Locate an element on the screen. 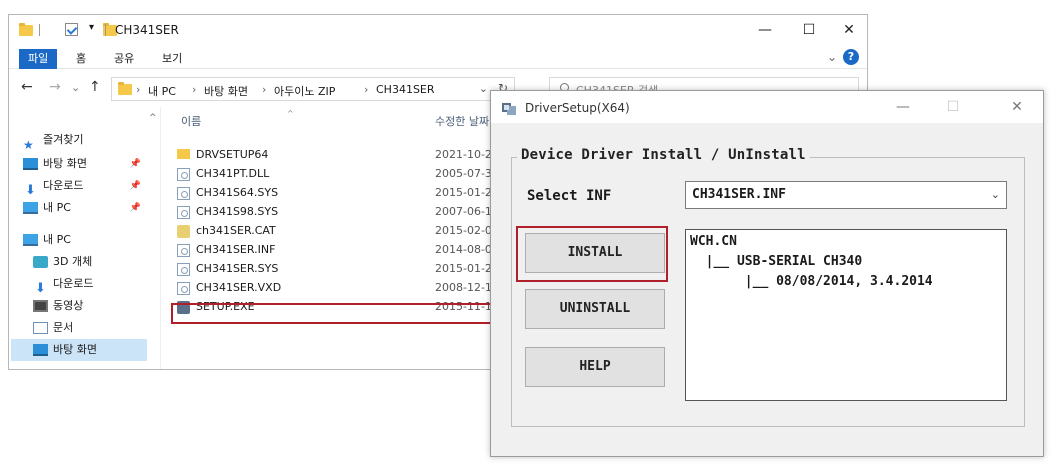  breadcrumb-my-pc: 내 PC is located at coordinates (162, 91).